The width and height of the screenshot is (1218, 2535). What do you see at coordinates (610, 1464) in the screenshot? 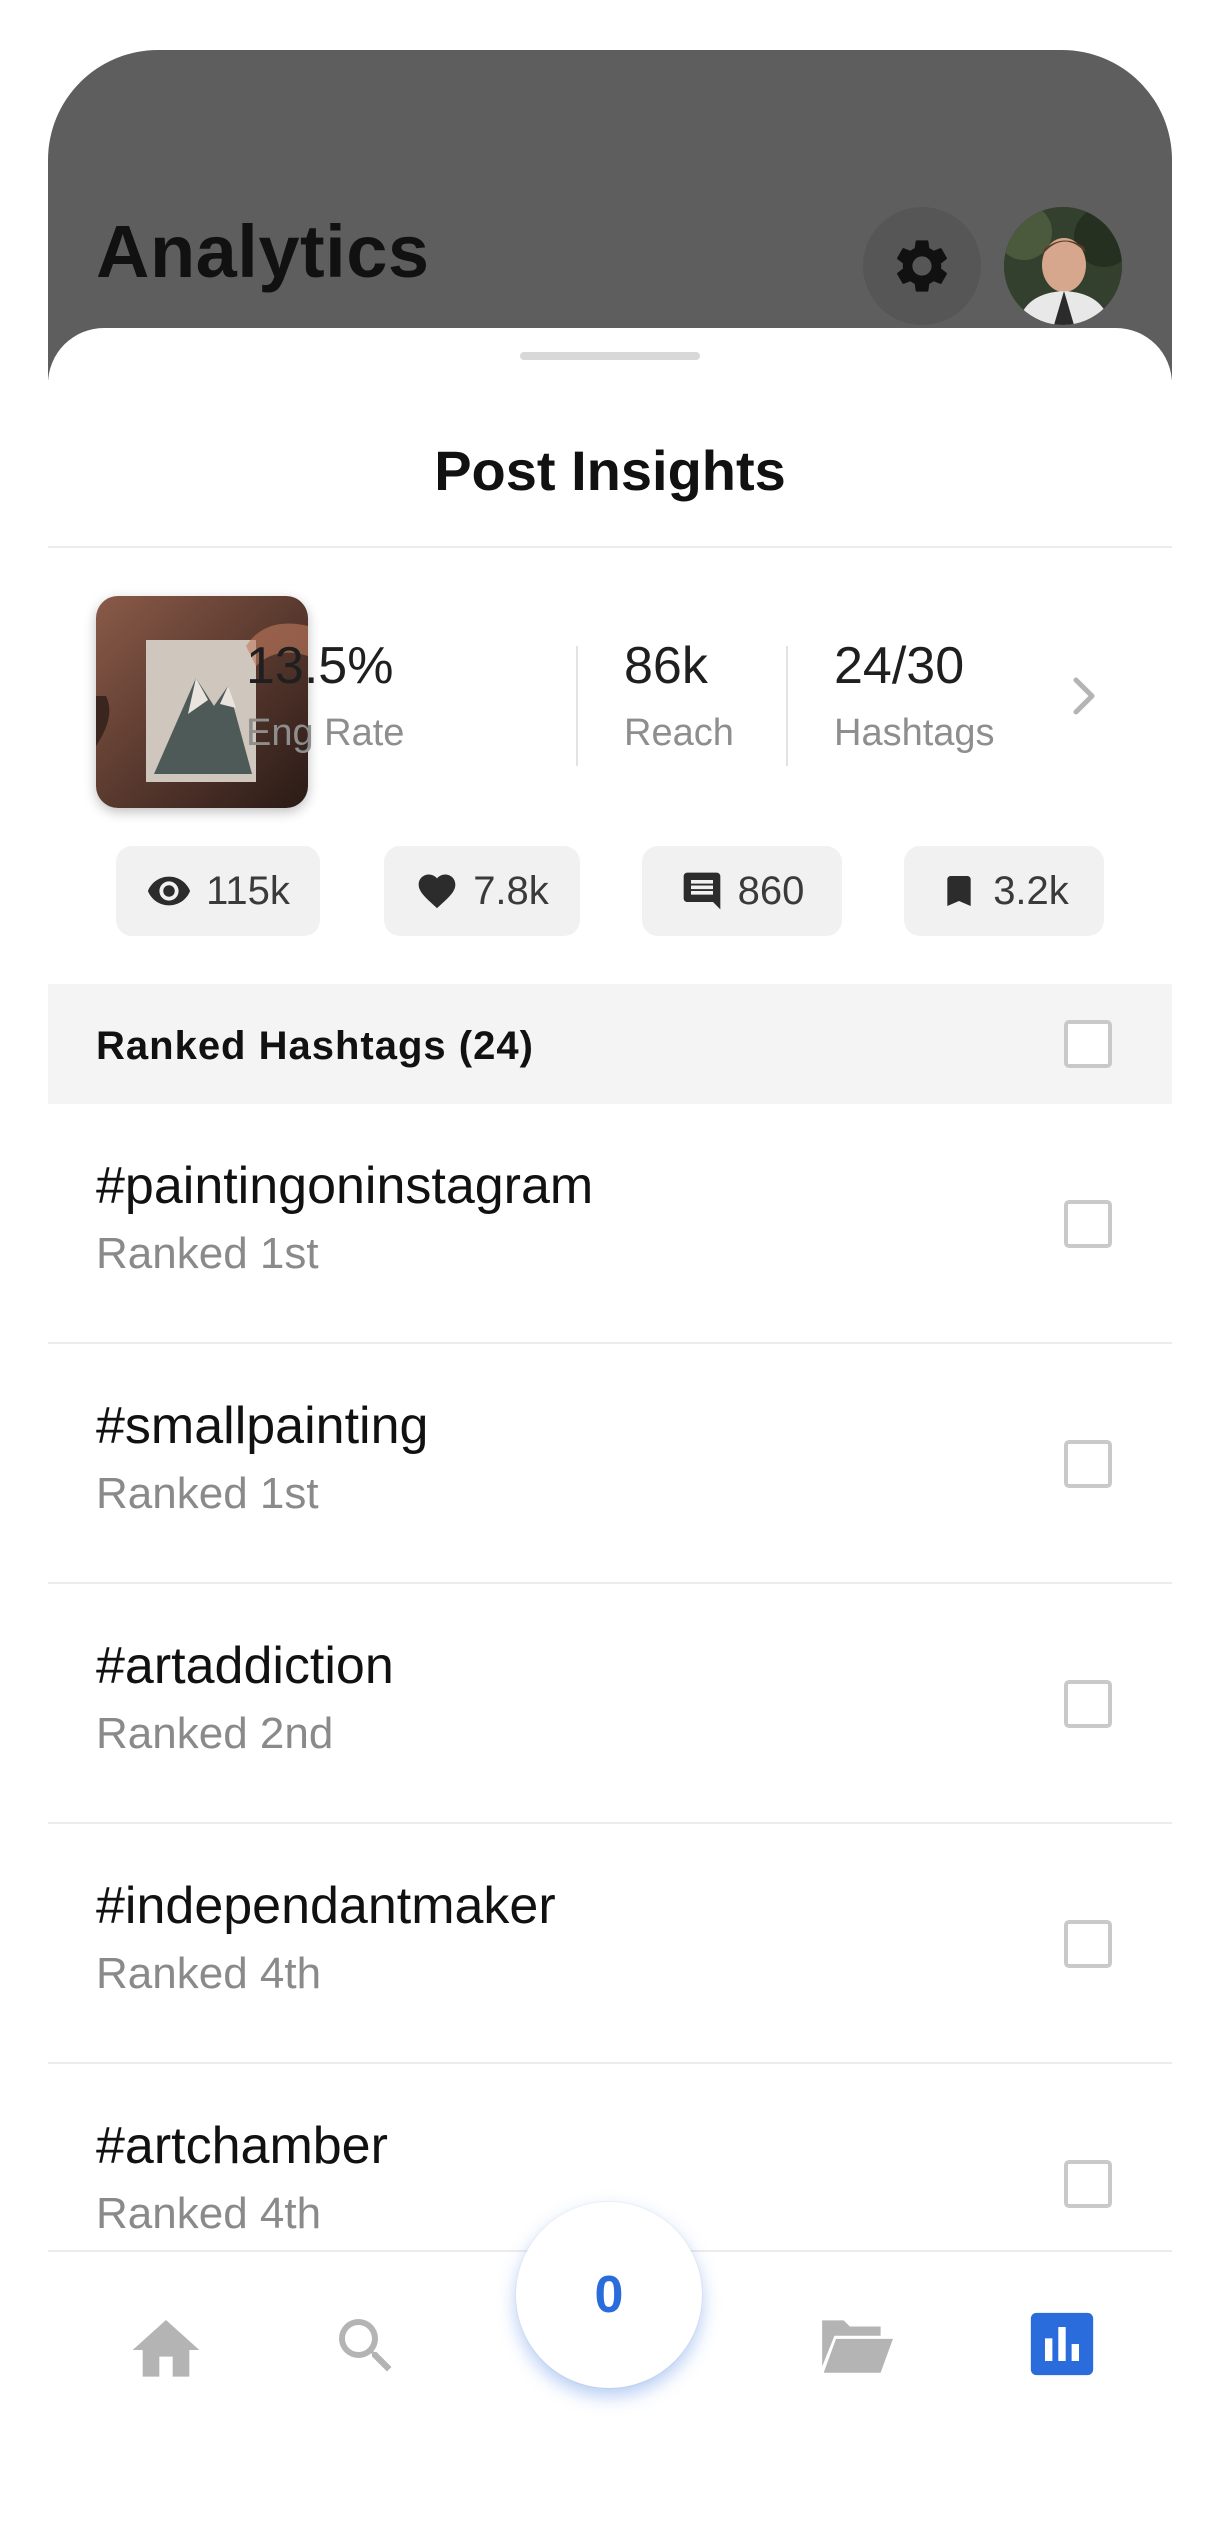
I see `hashtag-row: #smallpainting Ranked 1st` at bounding box center [610, 1464].